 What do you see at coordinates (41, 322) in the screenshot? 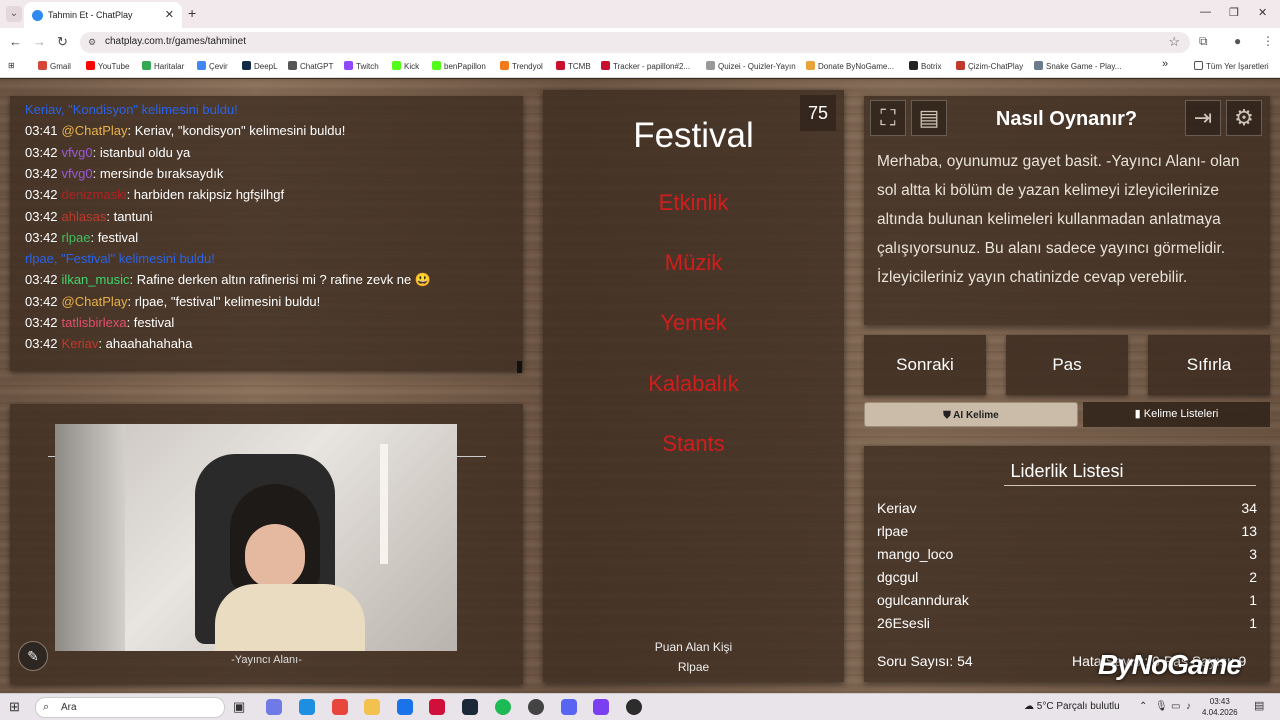
I see `chat-timestamp: 03:42` at bounding box center [41, 322].